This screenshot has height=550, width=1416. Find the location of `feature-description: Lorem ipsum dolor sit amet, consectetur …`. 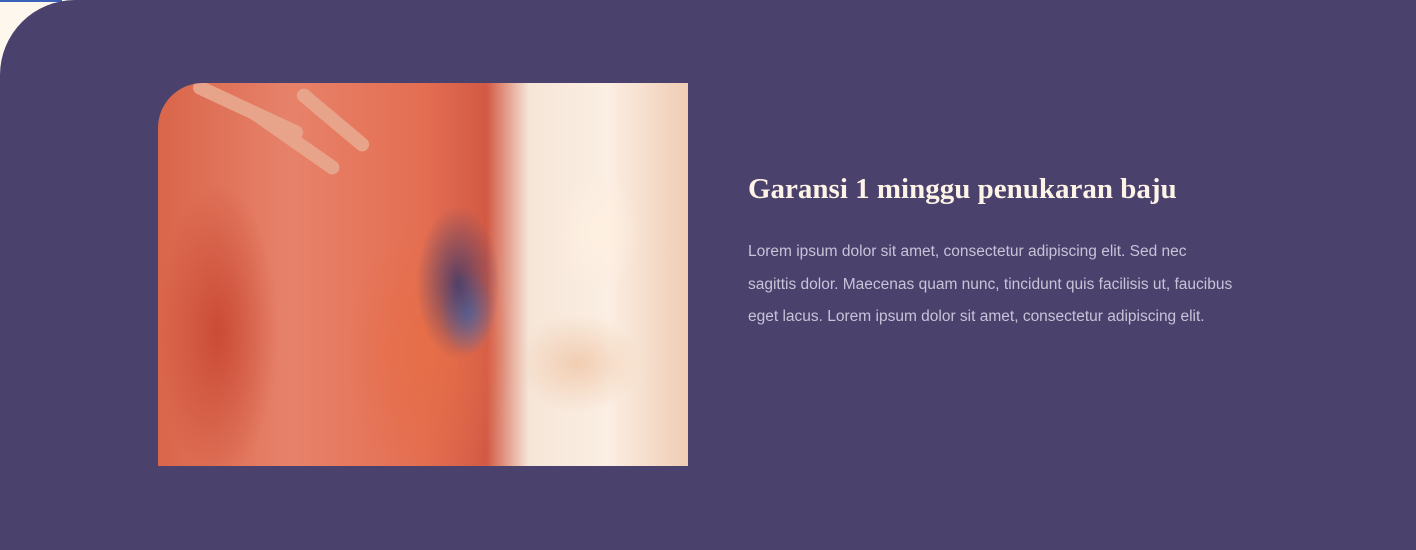

feature-description: Lorem ipsum dolor sit amet, consectetur … is located at coordinates (990, 284).